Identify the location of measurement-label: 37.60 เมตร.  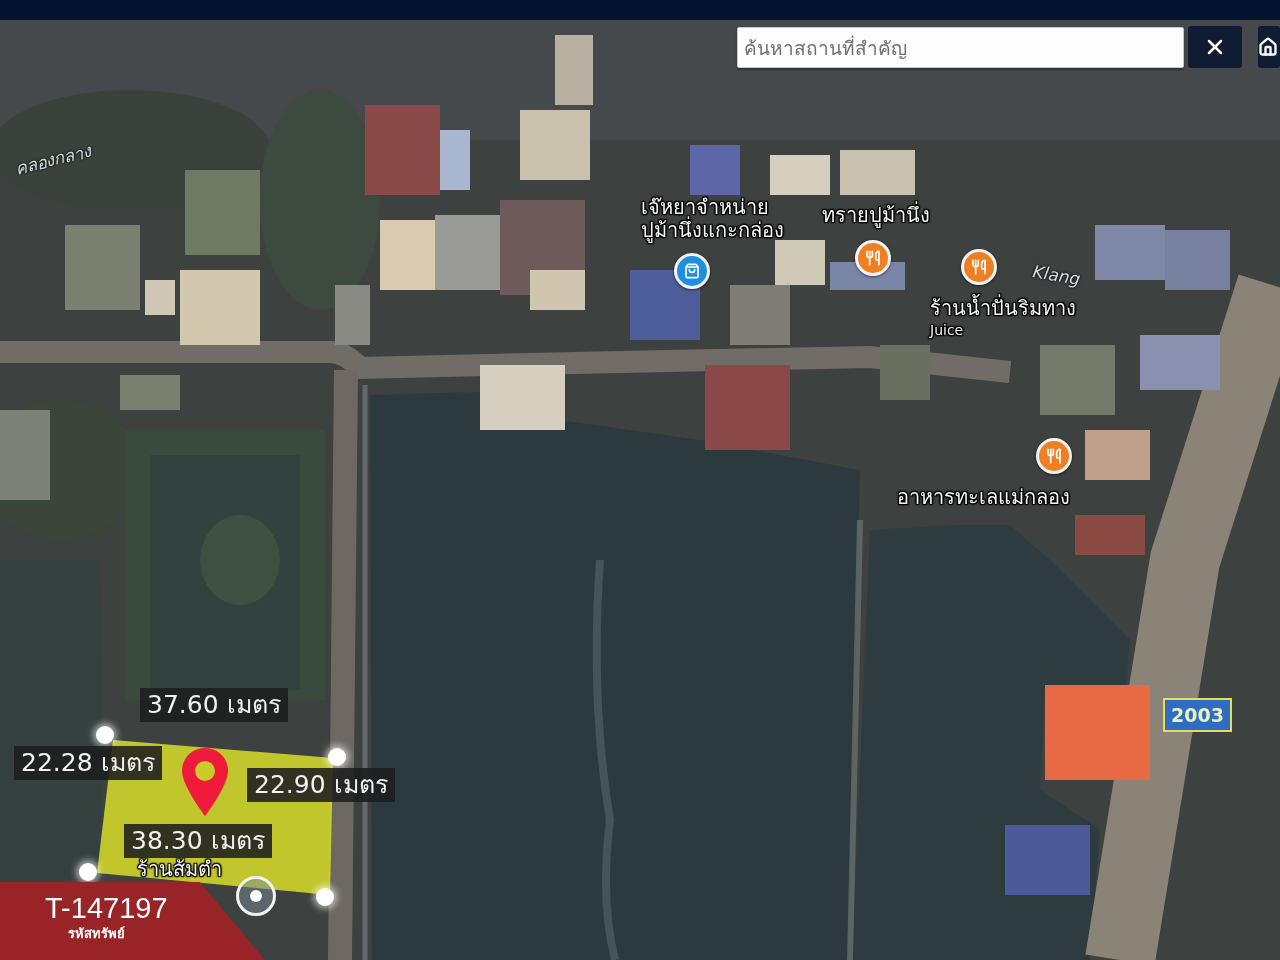
(214, 705).